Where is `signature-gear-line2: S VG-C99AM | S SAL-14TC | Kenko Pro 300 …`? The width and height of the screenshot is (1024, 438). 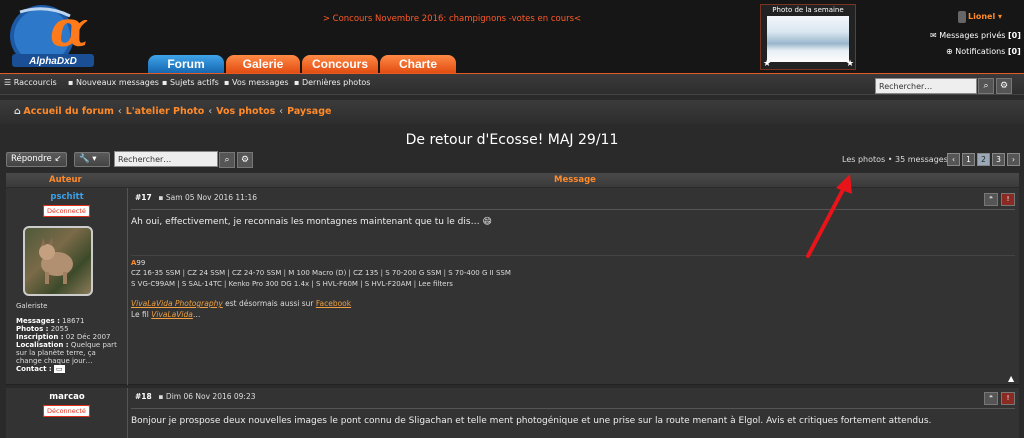
signature-gear-line2: S VG-C99AM | S SAL-14TC | Kenko Pro 300 … is located at coordinates (292, 284).